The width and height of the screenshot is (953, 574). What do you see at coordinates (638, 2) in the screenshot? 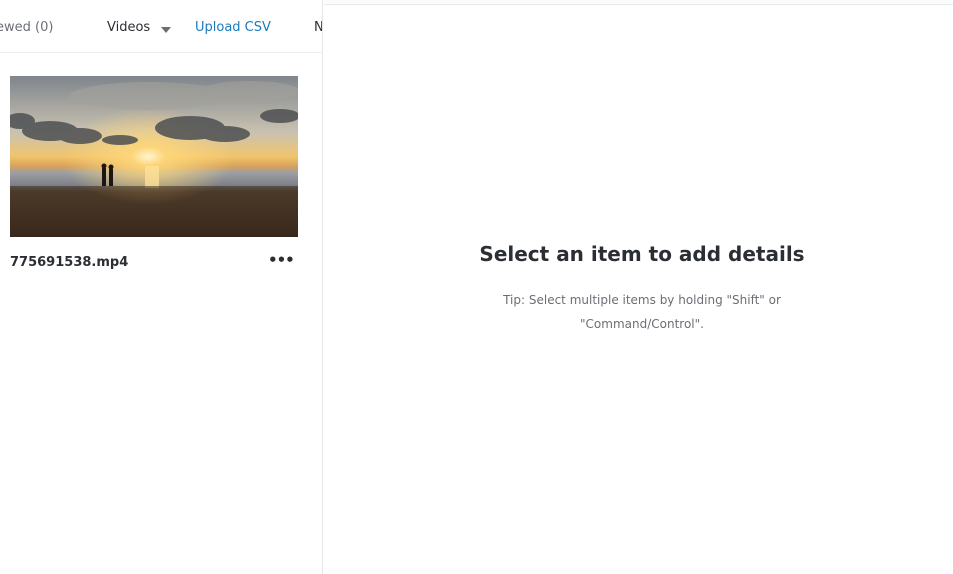
I see `details-header-strip` at bounding box center [638, 2].